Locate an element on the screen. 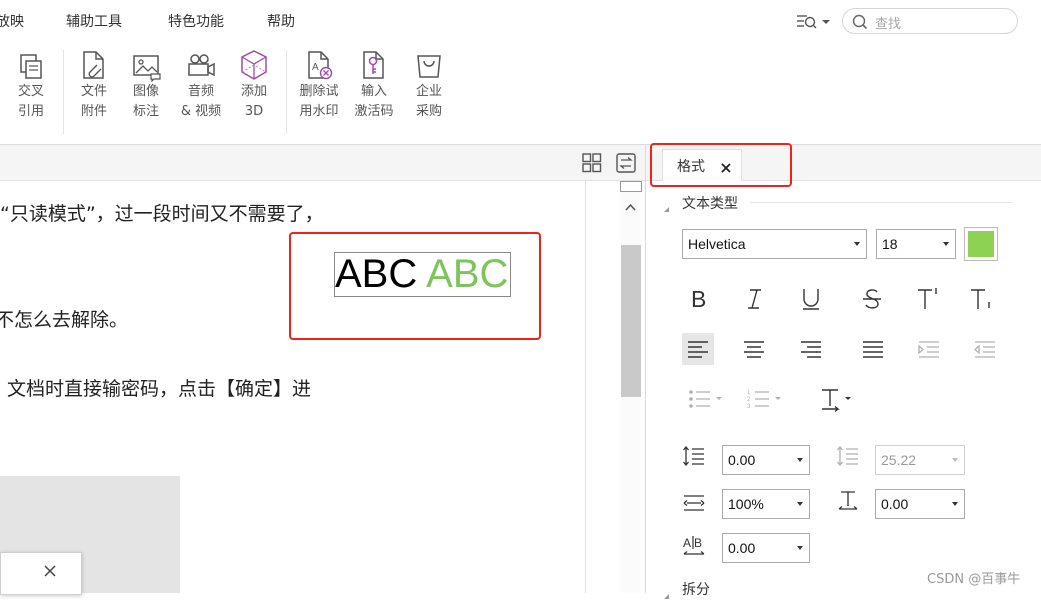  view-options-icon is located at coordinates (814, 21).